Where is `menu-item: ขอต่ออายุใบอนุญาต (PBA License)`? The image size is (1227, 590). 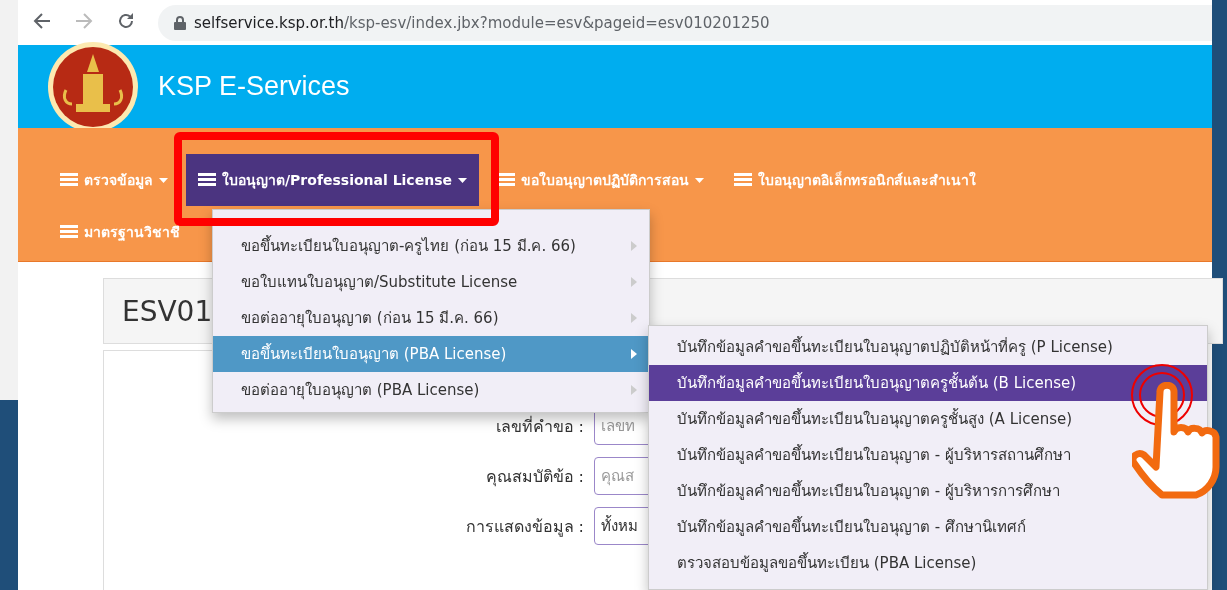 menu-item: ขอต่ออายุใบอนุญาต (PBA License) is located at coordinates (431, 390).